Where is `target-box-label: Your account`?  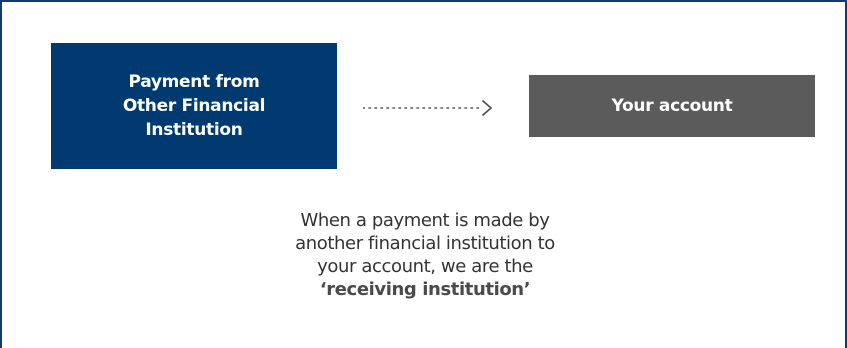
target-box-label: Your account is located at coordinates (672, 106).